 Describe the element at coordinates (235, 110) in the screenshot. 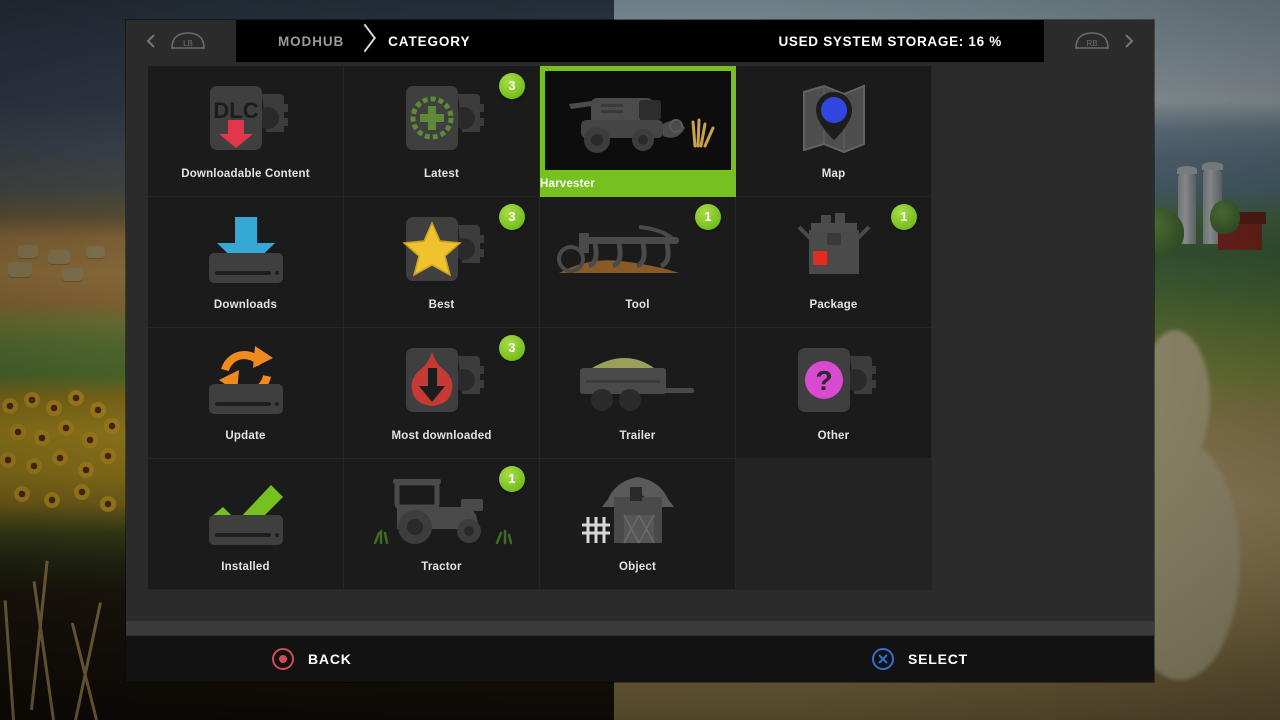

I see `svg-text: DLC` at that location.